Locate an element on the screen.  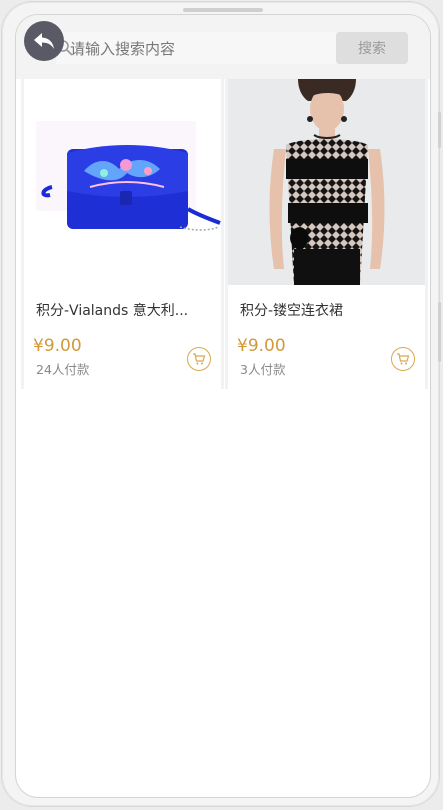
search-bar: 请输入搜索内容 搜索 is located at coordinates (223, 47).